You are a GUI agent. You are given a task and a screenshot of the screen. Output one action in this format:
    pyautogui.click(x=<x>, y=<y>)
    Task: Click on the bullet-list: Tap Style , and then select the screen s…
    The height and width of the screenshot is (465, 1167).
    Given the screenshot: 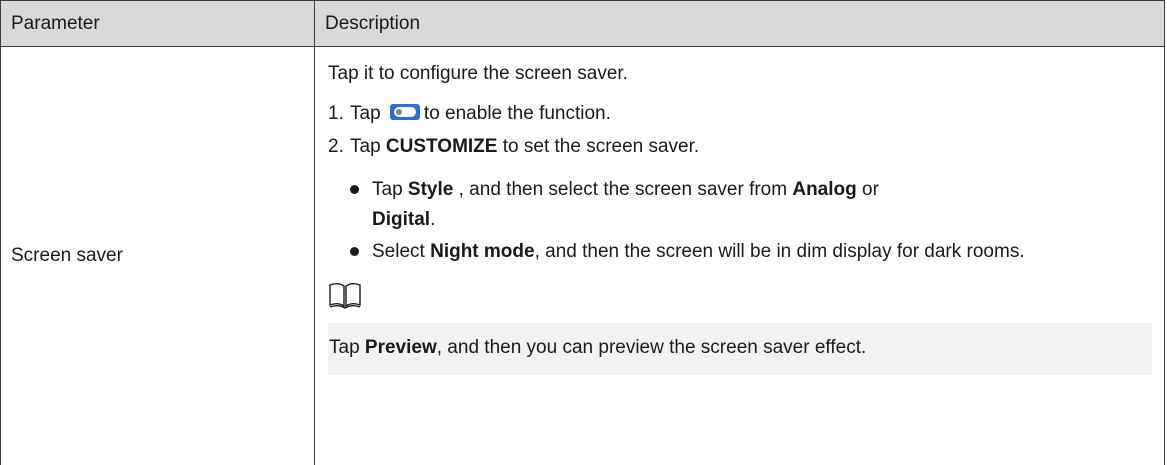 What is the action you would take?
    pyautogui.click(x=740, y=221)
    